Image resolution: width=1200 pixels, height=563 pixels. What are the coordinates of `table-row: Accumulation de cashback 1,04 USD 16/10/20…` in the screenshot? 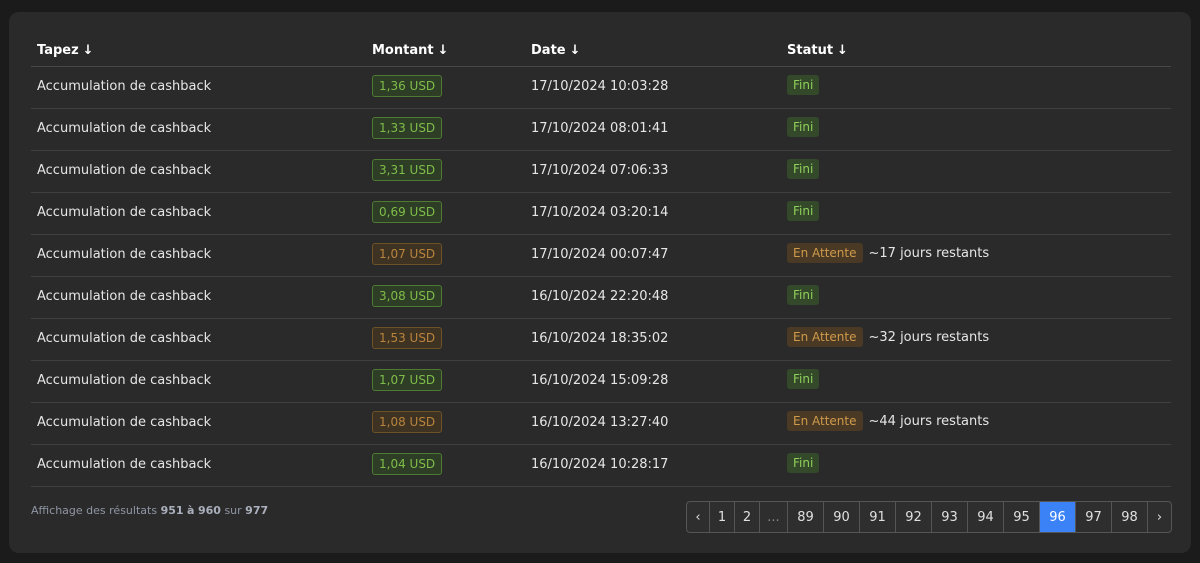 It's located at (601, 466).